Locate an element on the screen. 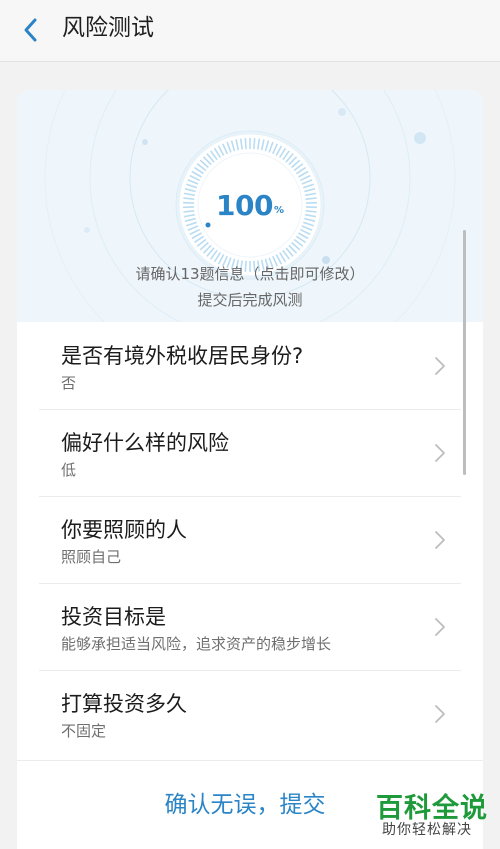  page-title: 风险测试 is located at coordinates (108, 28).